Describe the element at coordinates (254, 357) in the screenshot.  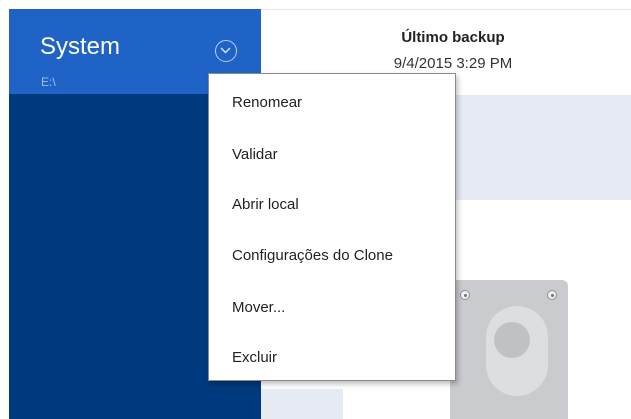
I see `menu-item-delete: Excluir` at that location.